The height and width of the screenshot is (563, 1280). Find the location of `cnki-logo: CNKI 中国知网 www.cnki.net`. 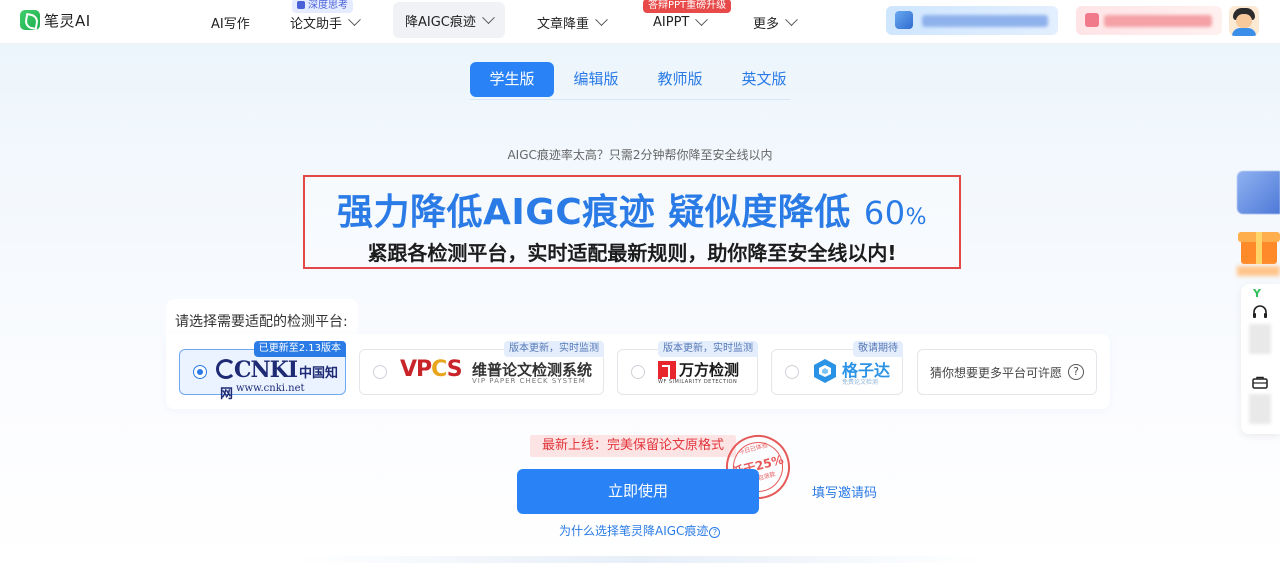

cnki-logo: CNKI 中国知网 www.cnki.net is located at coordinates (280, 379).